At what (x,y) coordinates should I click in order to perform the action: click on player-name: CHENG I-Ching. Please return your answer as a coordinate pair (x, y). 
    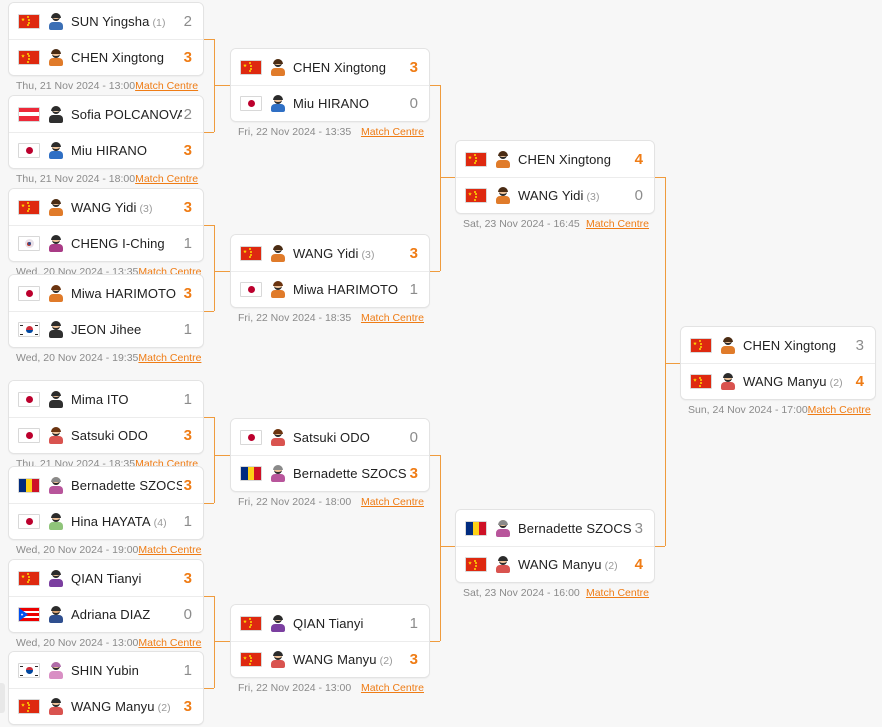
    Looking at the image, I should click on (118, 243).